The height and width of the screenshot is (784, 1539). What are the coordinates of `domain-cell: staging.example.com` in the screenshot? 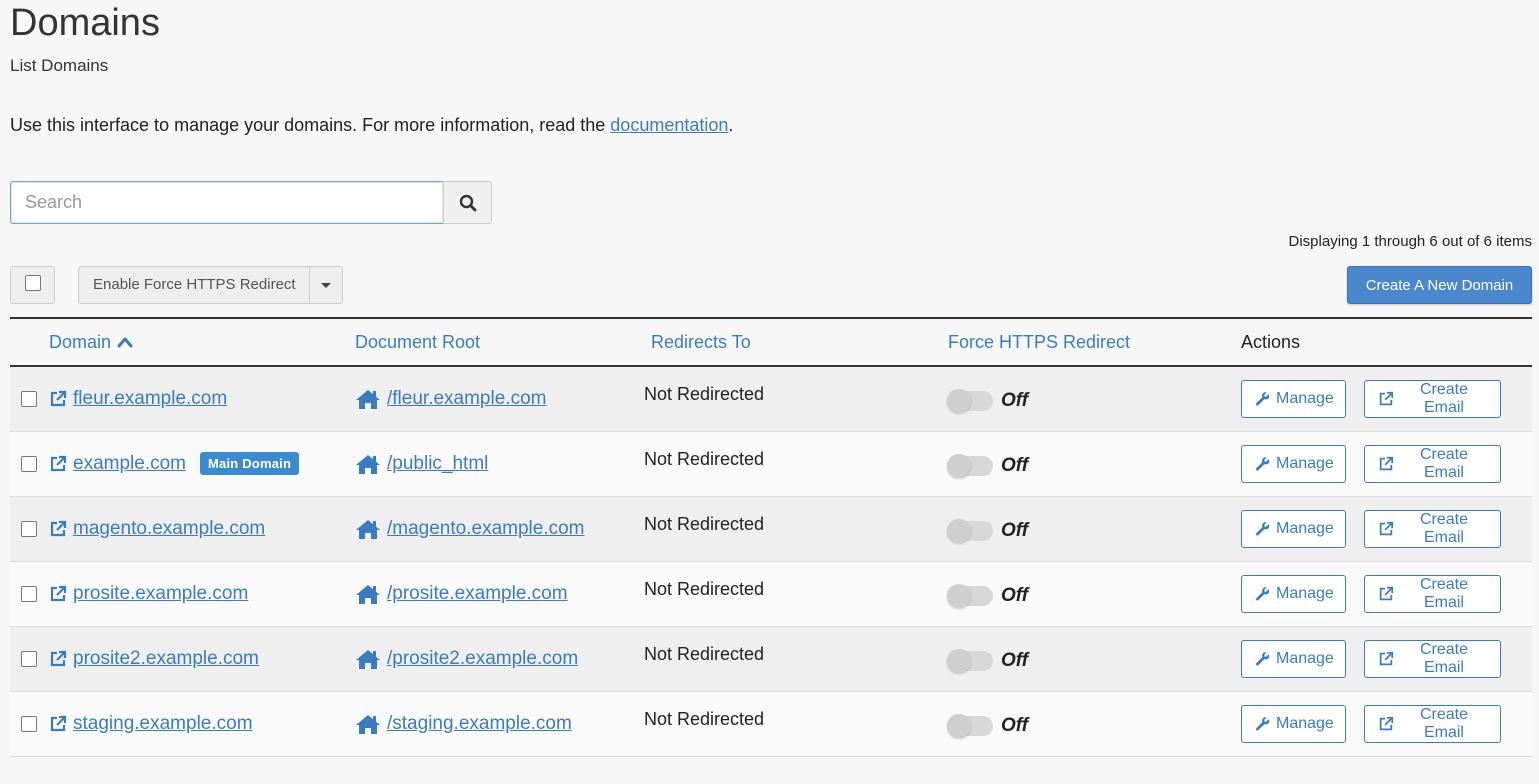 It's located at (197, 724).